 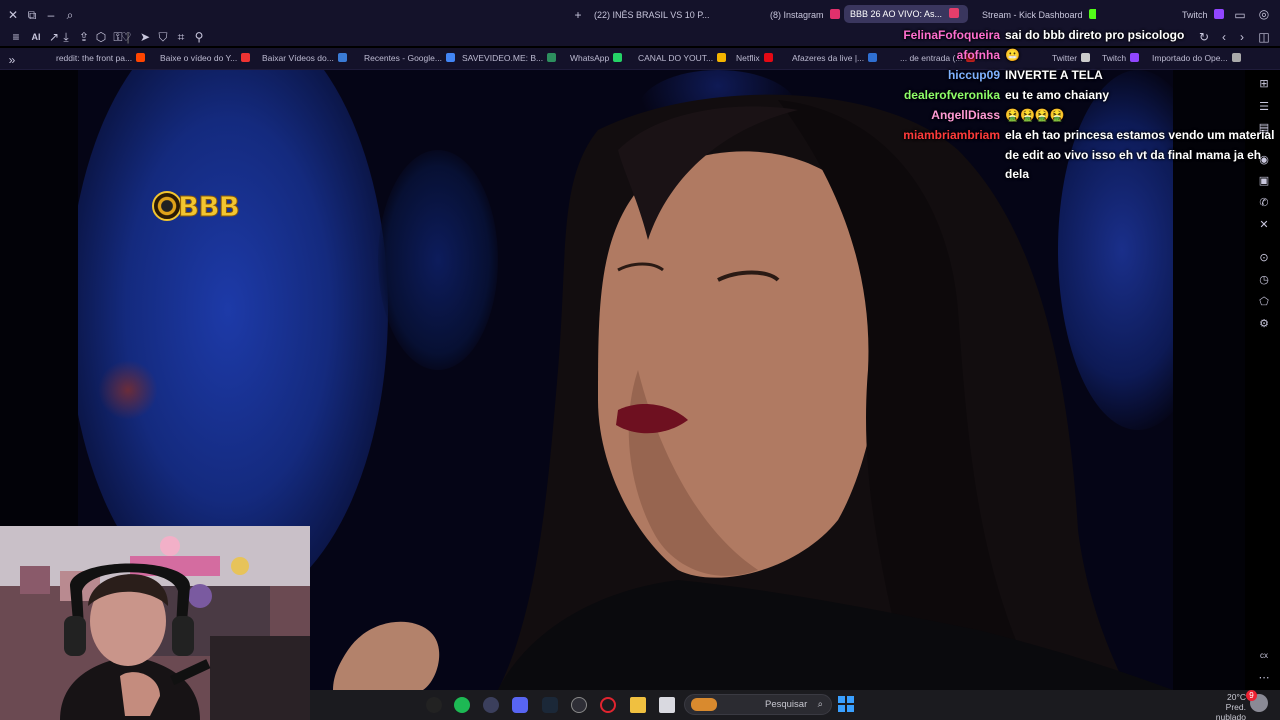 What do you see at coordinates (51, 15) in the screenshot?
I see `minimize-icon: –` at bounding box center [51, 15].